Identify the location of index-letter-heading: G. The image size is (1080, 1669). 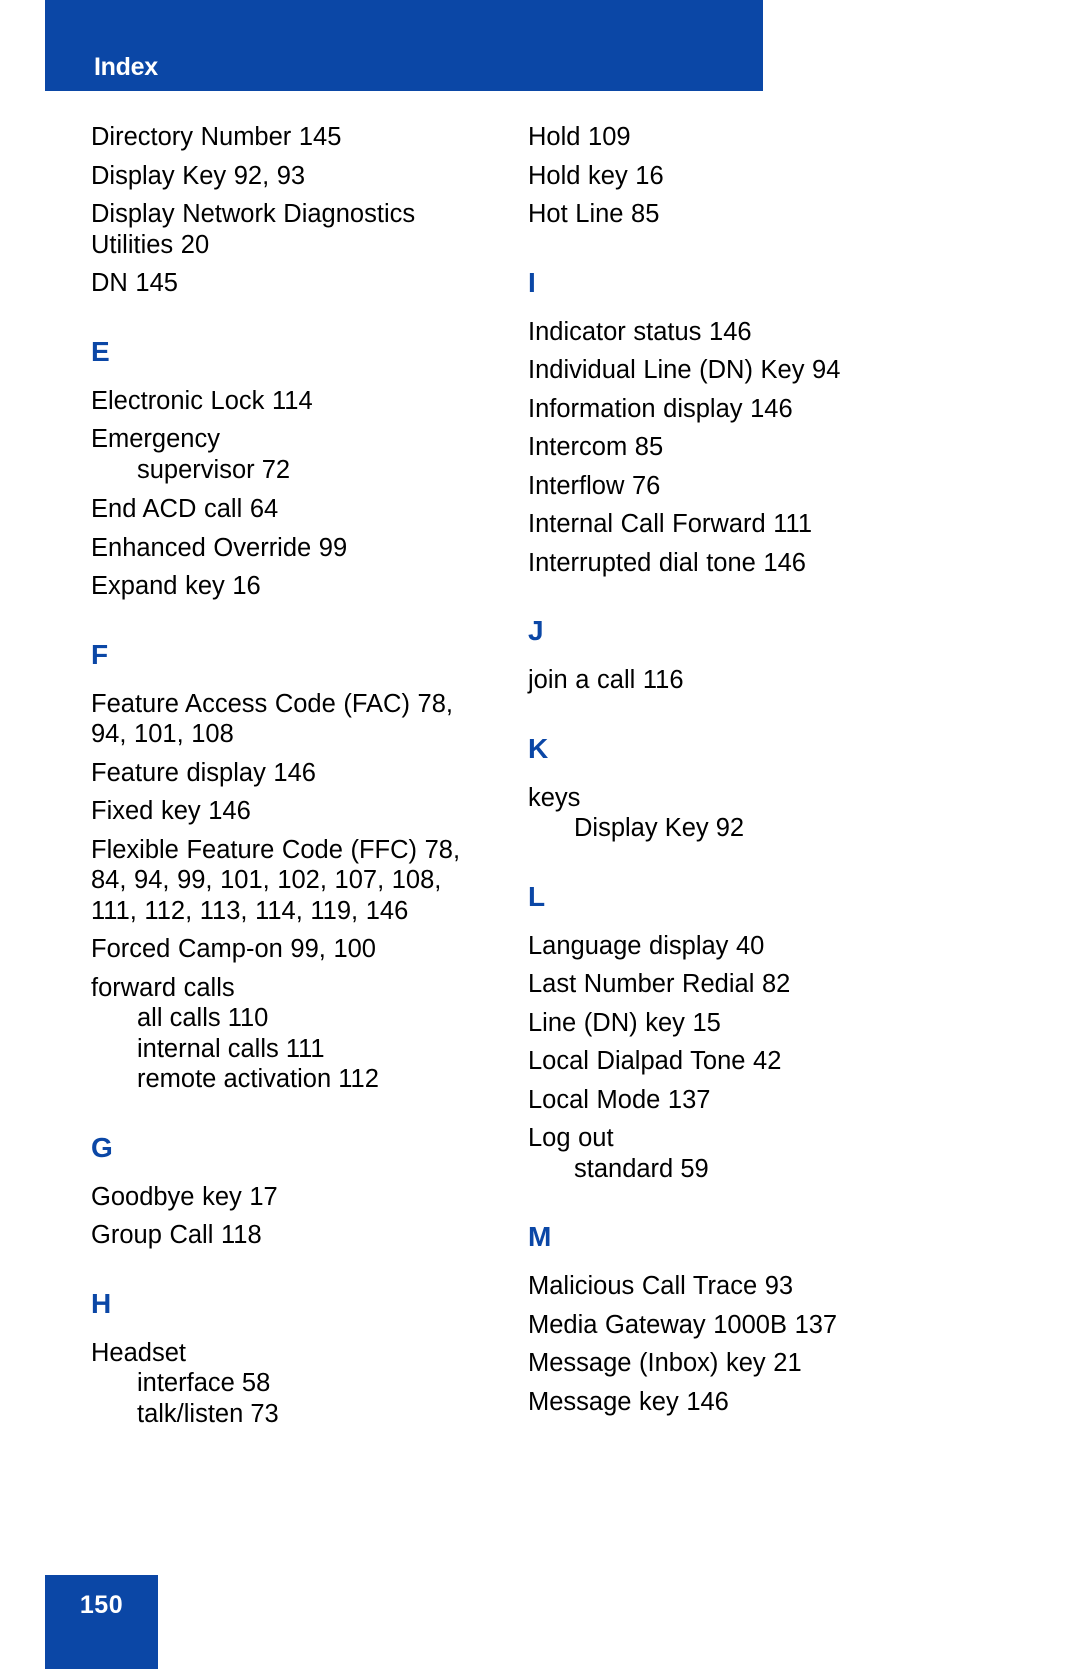
(102, 1147).